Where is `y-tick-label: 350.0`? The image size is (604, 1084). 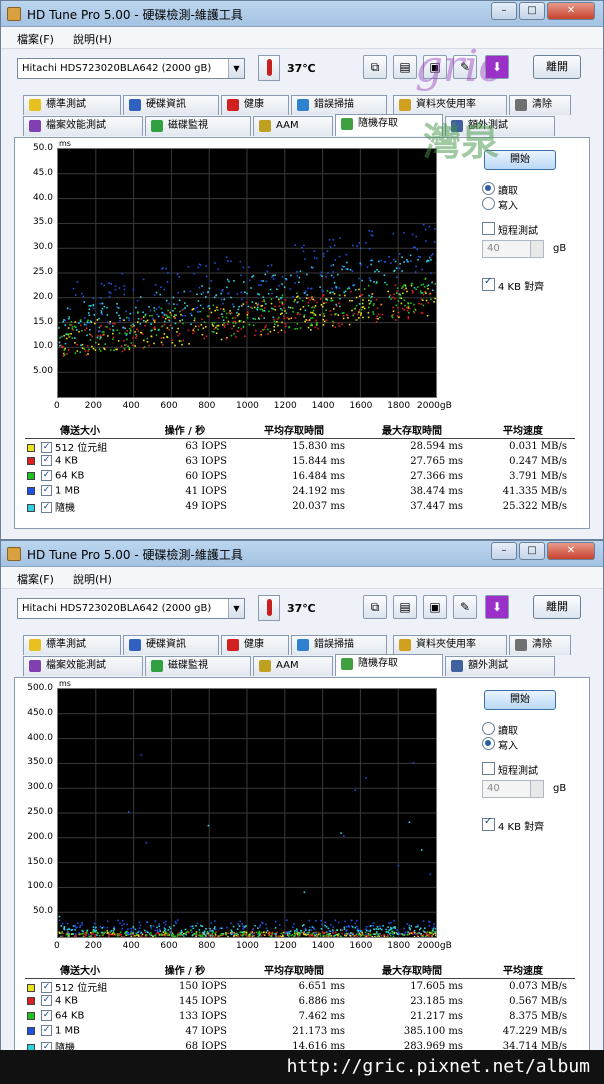
y-tick-label: 350.0 is located at coordinates (40, 762).